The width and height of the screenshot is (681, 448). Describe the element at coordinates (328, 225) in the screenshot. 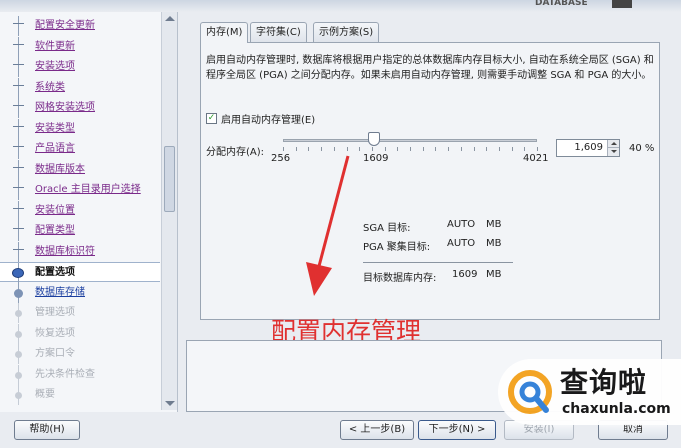

I see `annotation-arrow-icon` at that location.